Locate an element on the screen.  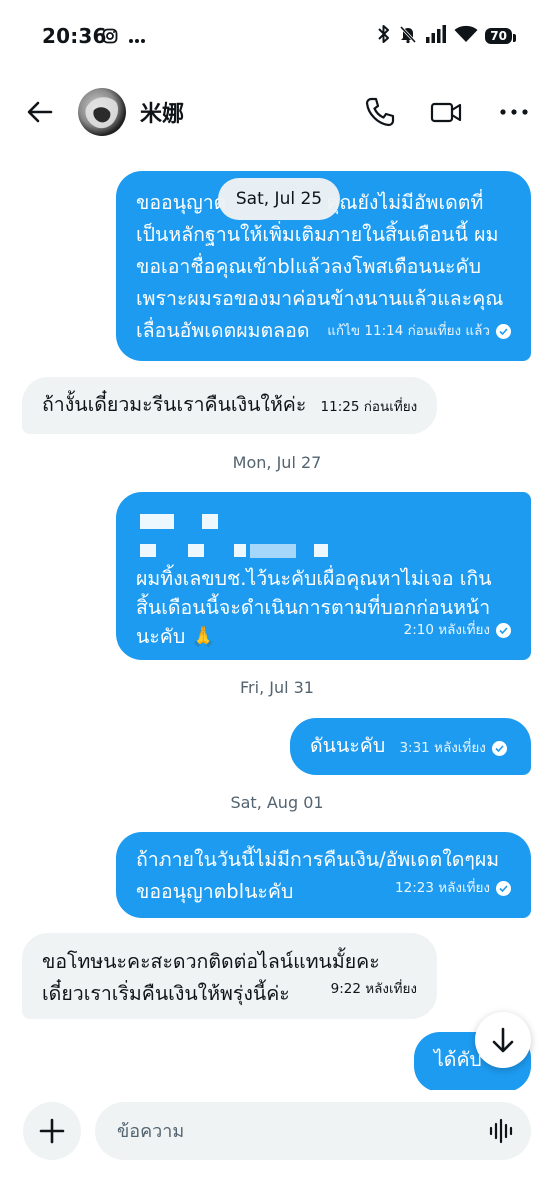
scroll-to-bottom-button is located at coordinates (503, 1040).